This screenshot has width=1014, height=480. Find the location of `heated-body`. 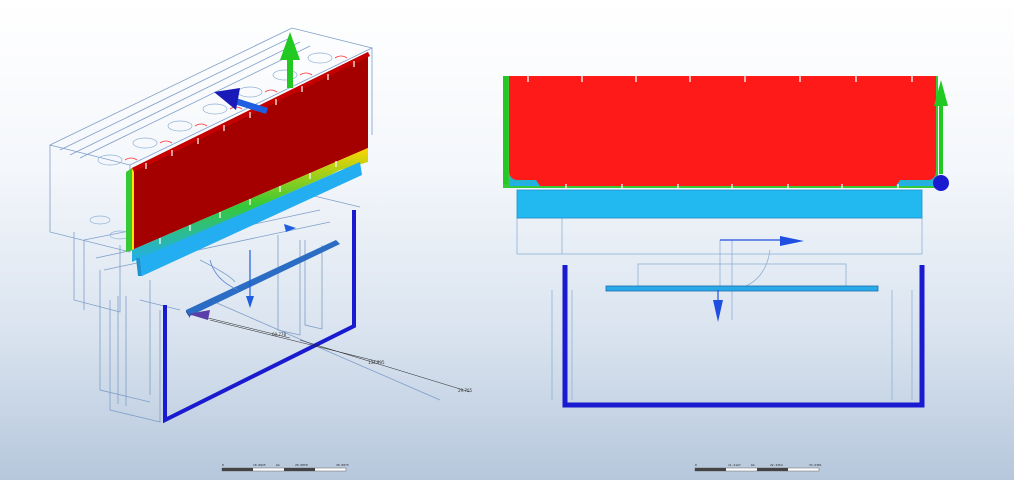

heated-body is located at coordinates (720, 132).